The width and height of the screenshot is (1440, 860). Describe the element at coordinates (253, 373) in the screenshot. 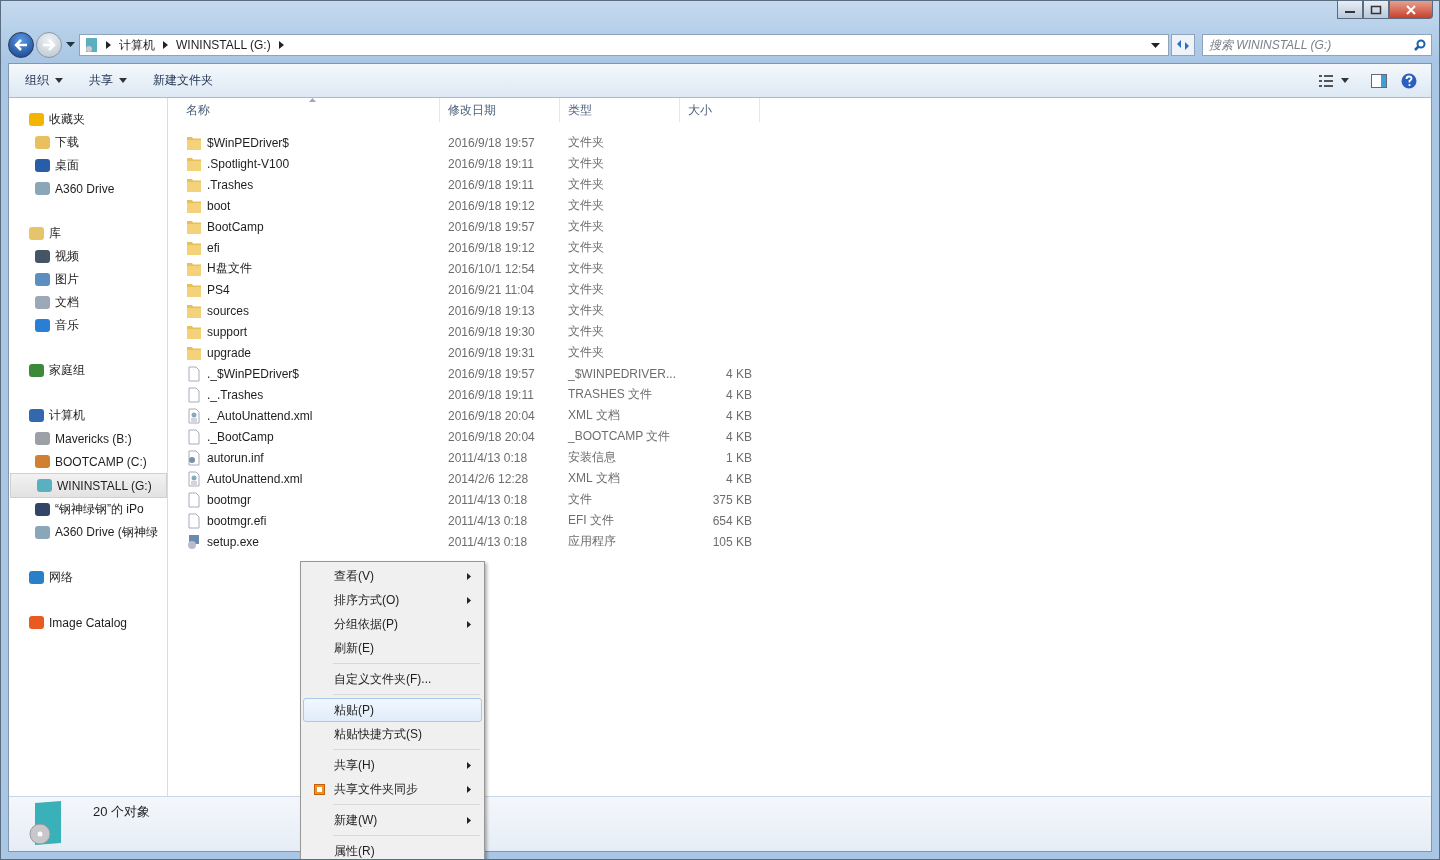

I see `file-name: ._$WinPEDriver$` at that location.